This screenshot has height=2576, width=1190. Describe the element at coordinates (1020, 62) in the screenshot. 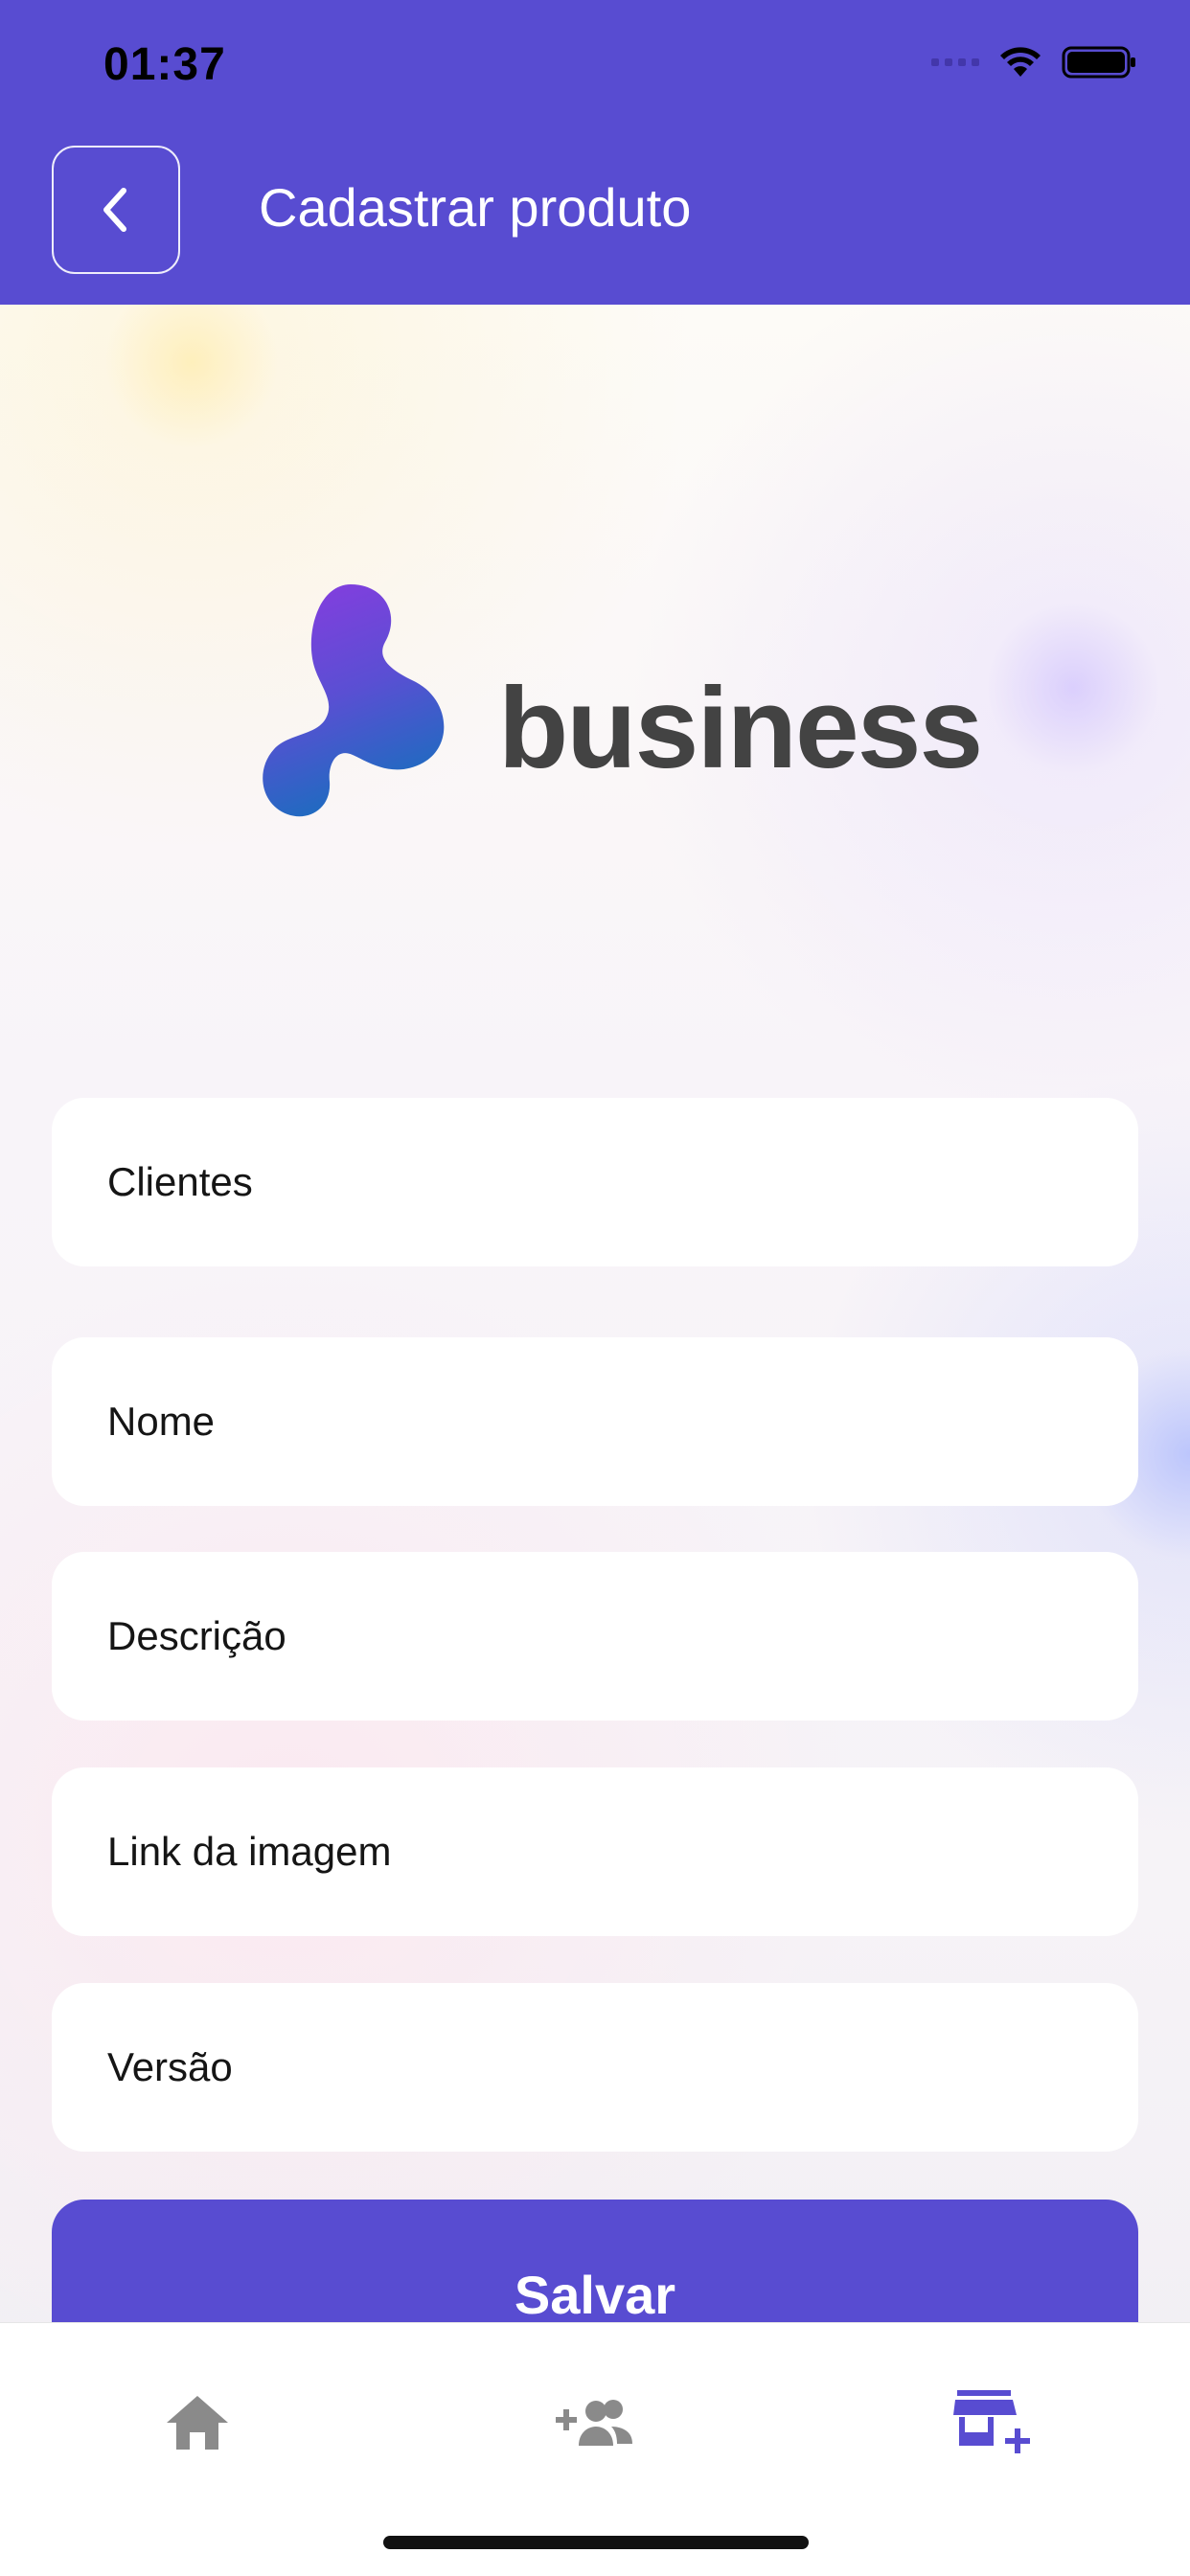

I see `wifi-icon` at that location.